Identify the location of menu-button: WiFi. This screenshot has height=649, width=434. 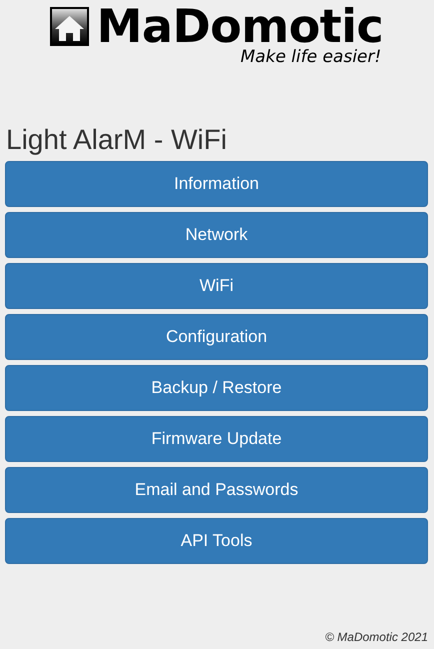
(216, 286).